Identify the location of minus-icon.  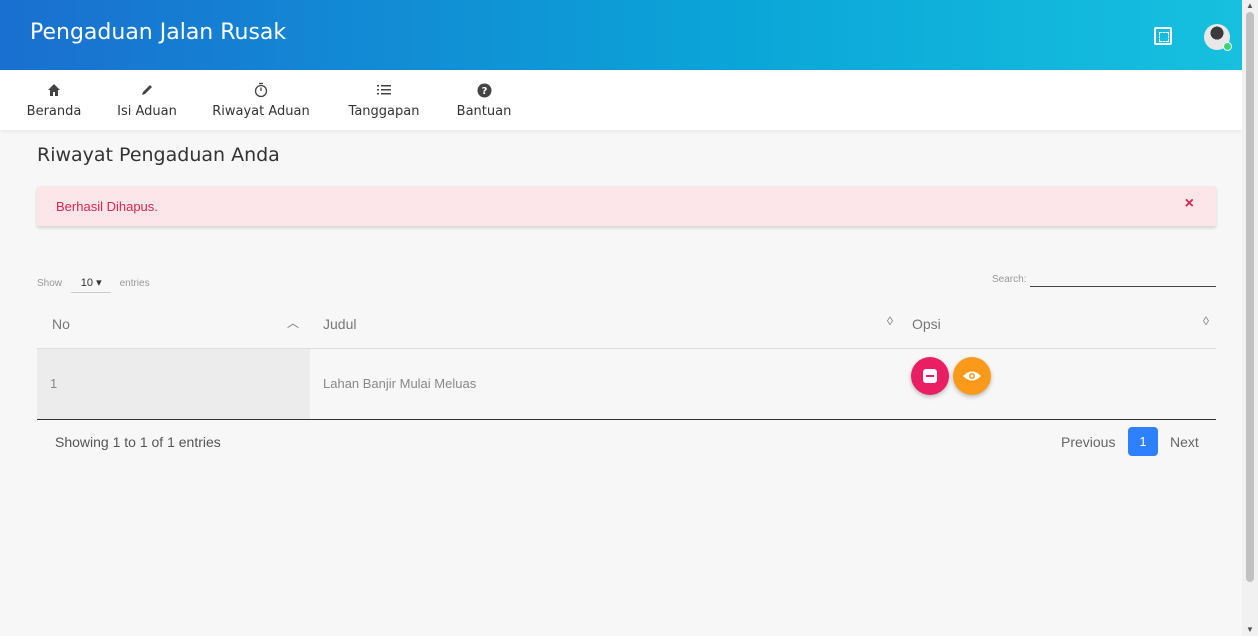
(930, 376).